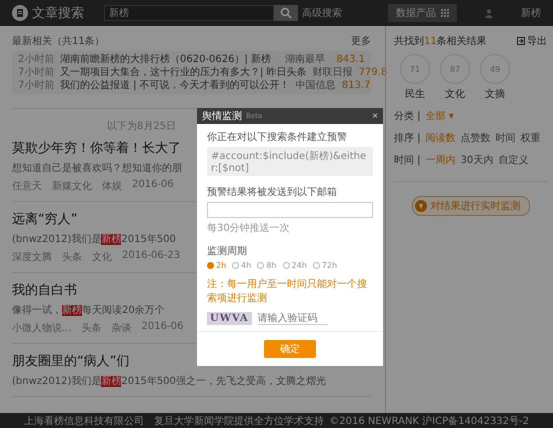 The height and width of the screenshot is (428, 553). I want to click on account-name: 湖南最早, so click(305, 59).